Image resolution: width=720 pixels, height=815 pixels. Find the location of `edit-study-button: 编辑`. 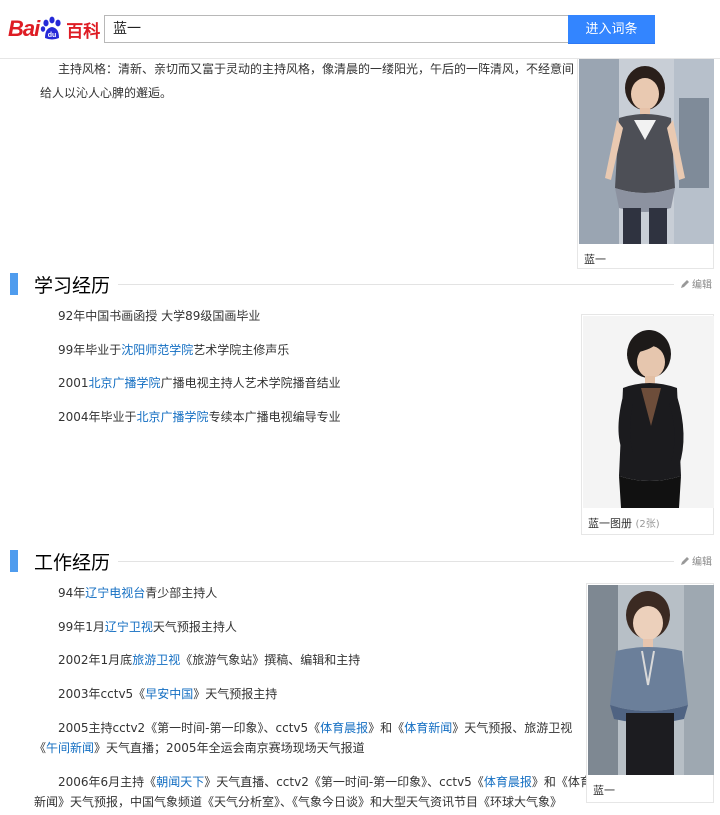

edit-study-button: 编辑 is located at coordinates (696, 283).